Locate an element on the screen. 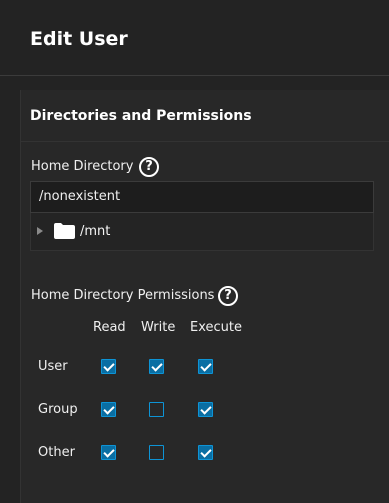  checkbox-user-read is located at coordinates (108, 366).